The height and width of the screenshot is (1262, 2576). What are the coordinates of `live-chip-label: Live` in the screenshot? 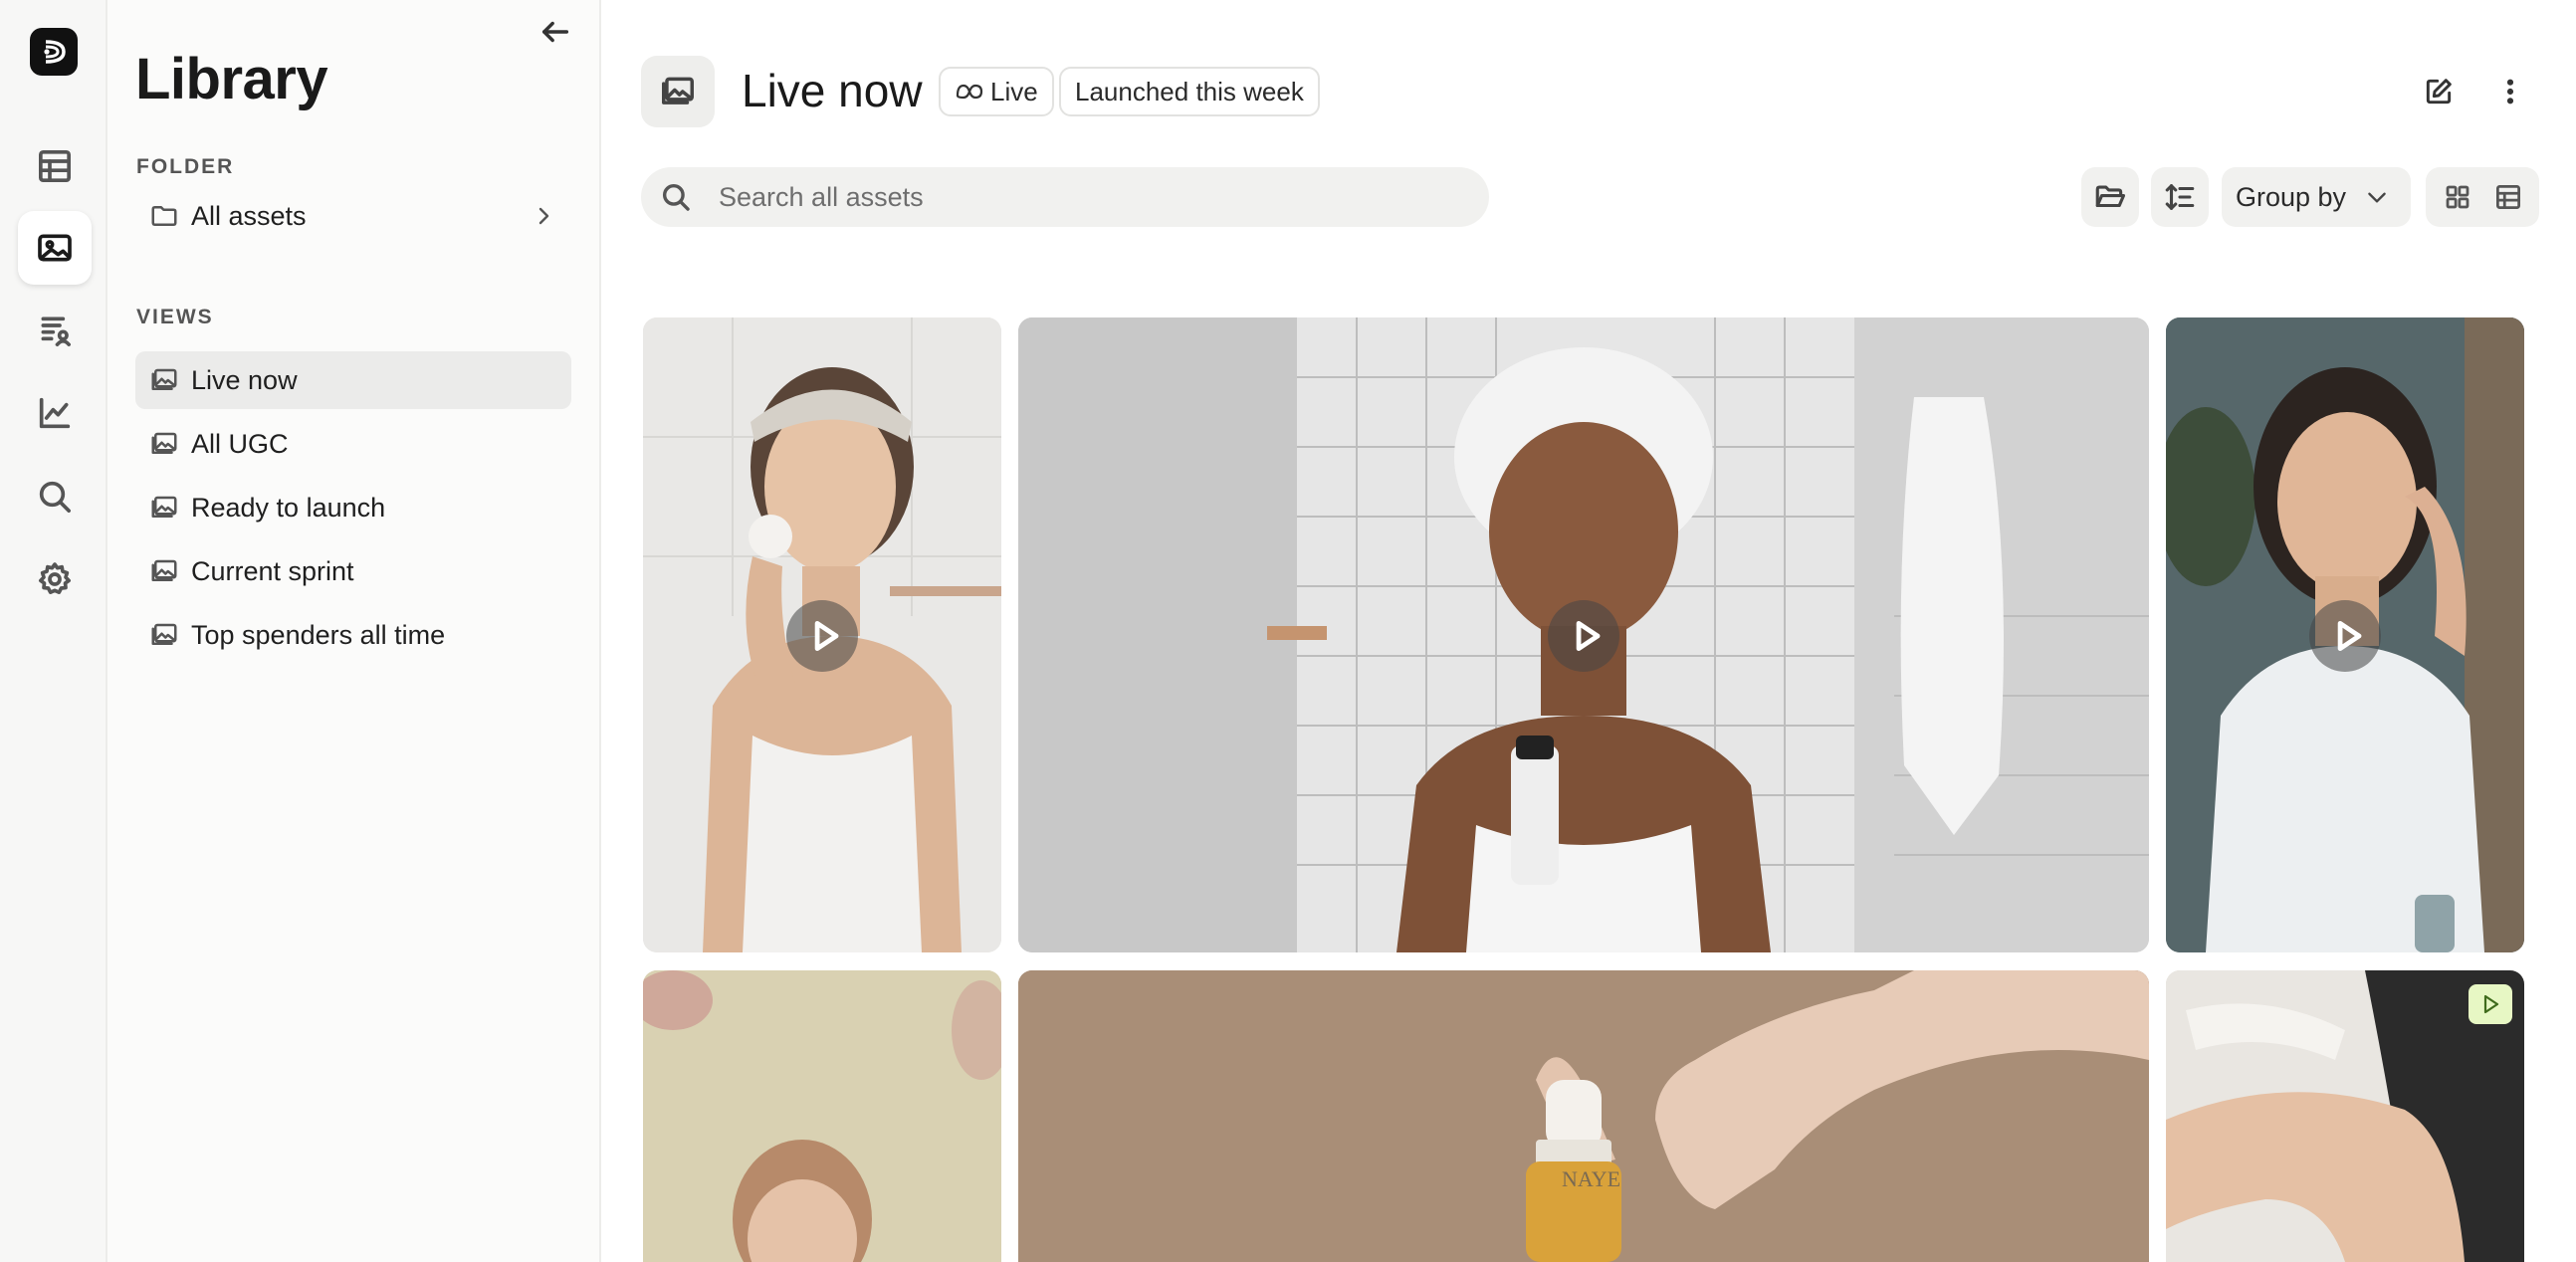 It's located at (1014, 91).